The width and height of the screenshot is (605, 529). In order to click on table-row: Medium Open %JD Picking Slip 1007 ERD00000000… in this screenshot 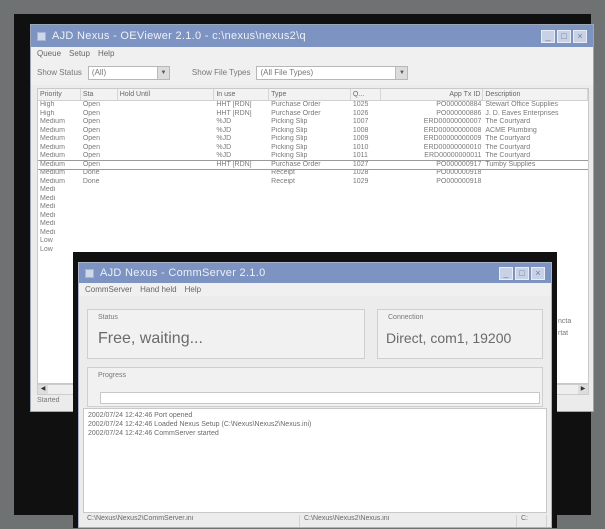, I will do `click(313, 122)`.